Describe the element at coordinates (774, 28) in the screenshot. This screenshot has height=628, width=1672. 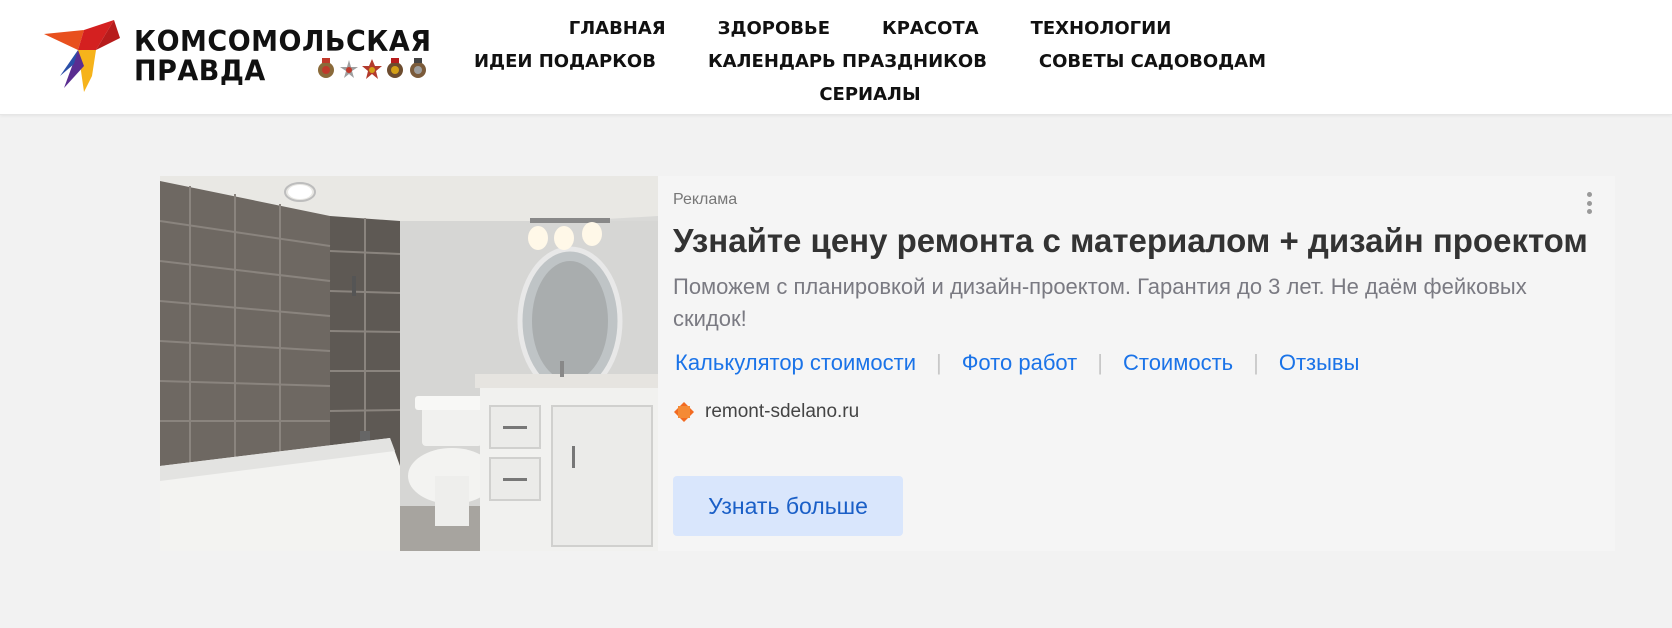
I see `nav-item-health: ЗДОРОВЬЕ` at that location.